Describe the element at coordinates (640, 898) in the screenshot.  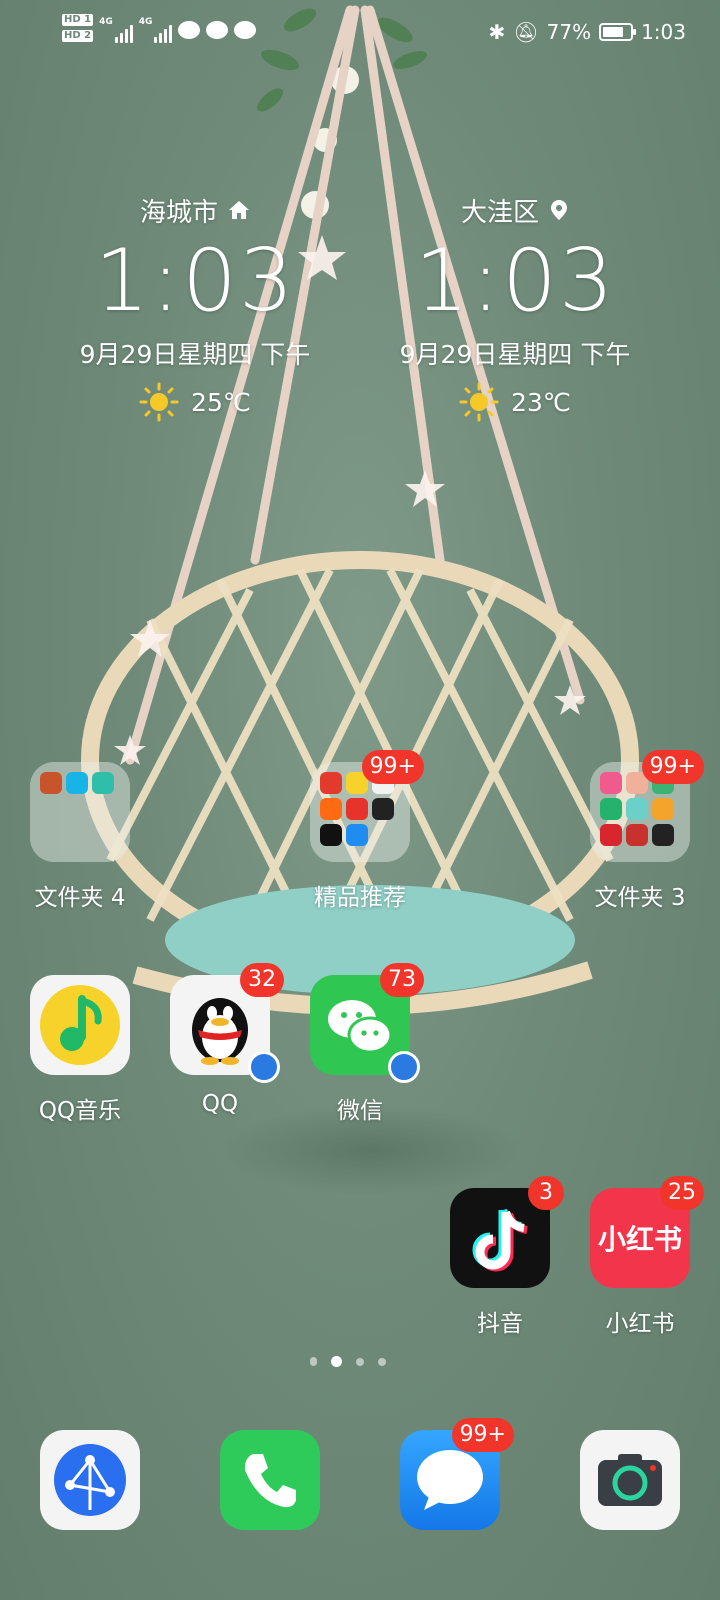
I see `folder-label: 文件夹 3` at that location.